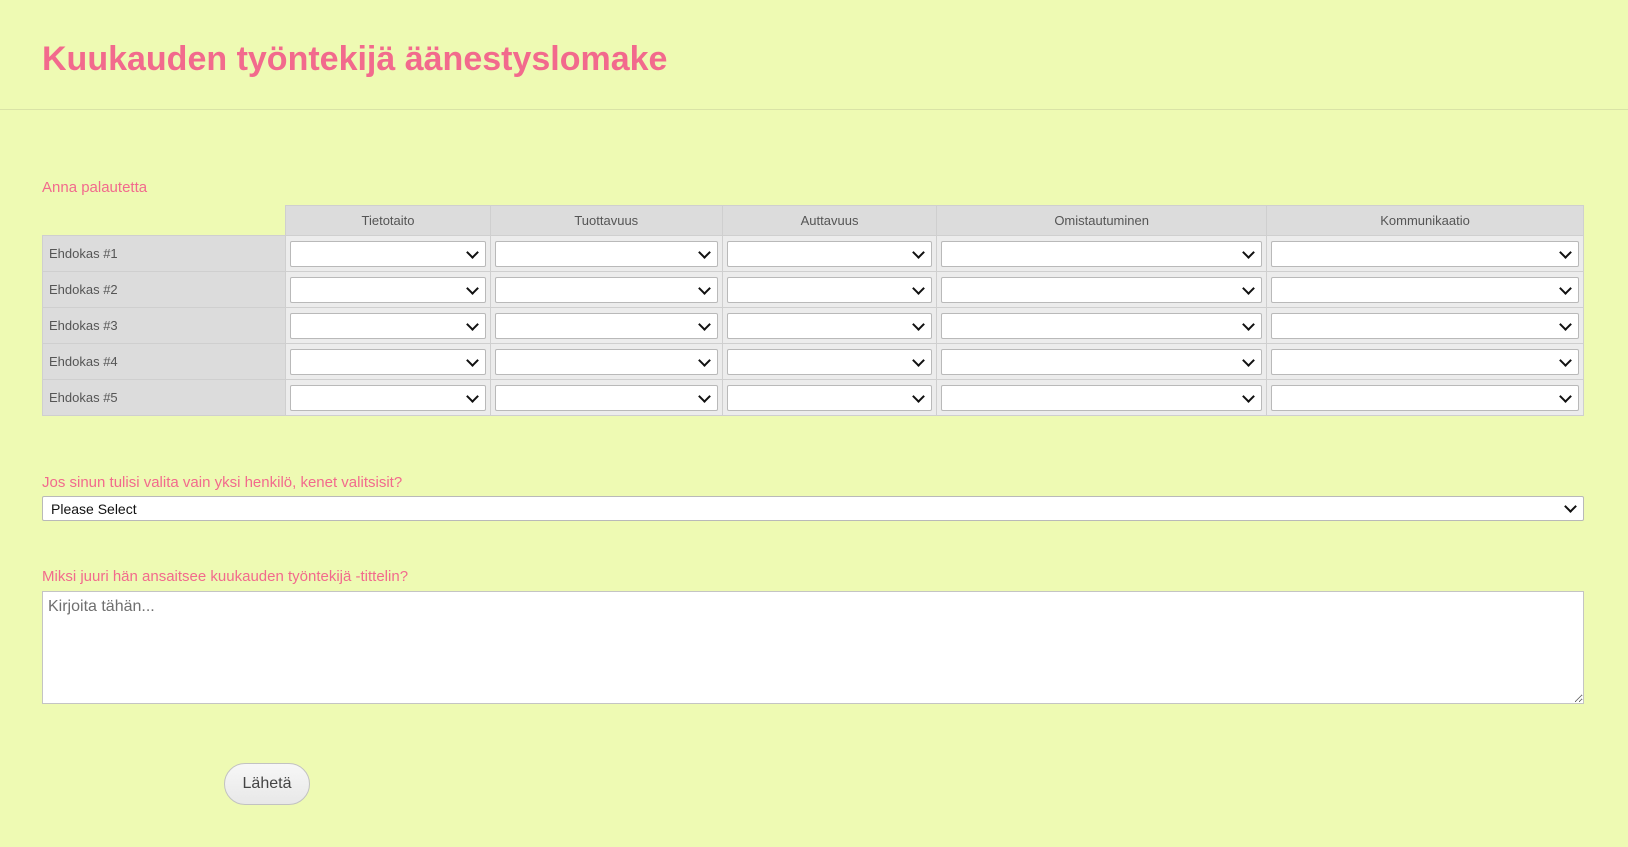 This screenshot has width=1628, height=847. Describe the element at coordinates (94, 509) in the screenshot. I see `candidate-select-value: Please Select` at that location.